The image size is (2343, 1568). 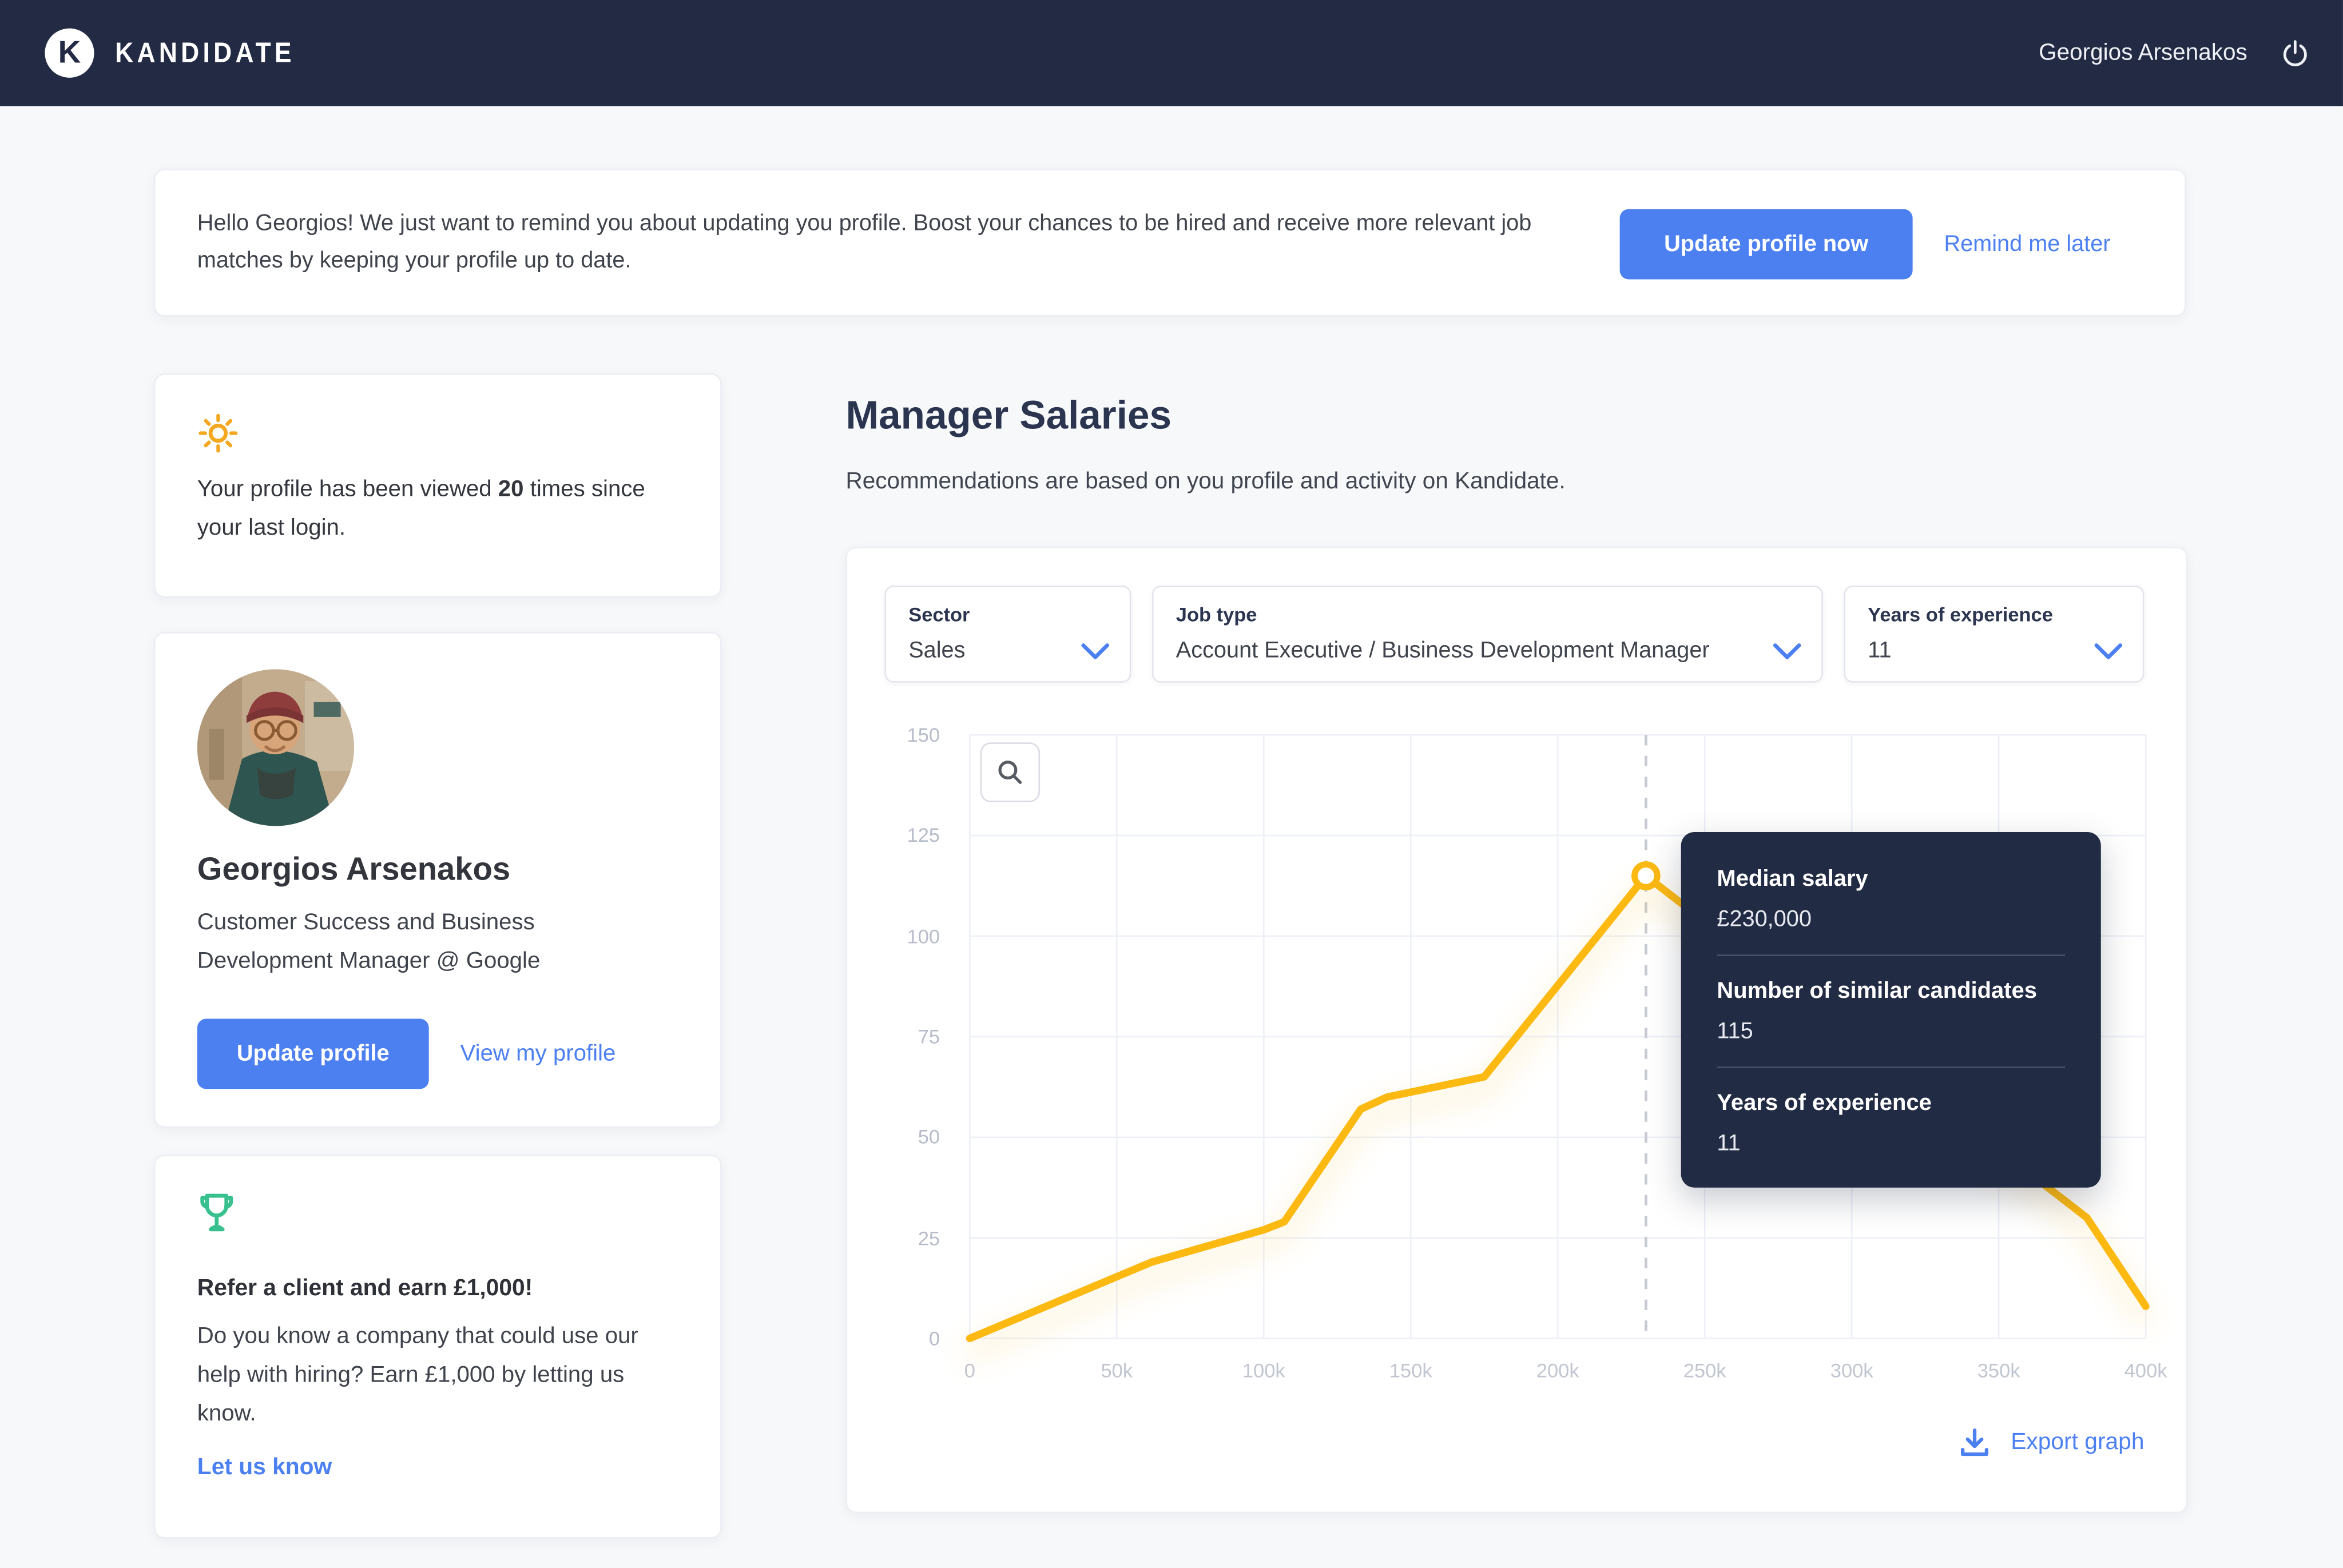 I want to click on sun-icon, so click(x=218, y=433).